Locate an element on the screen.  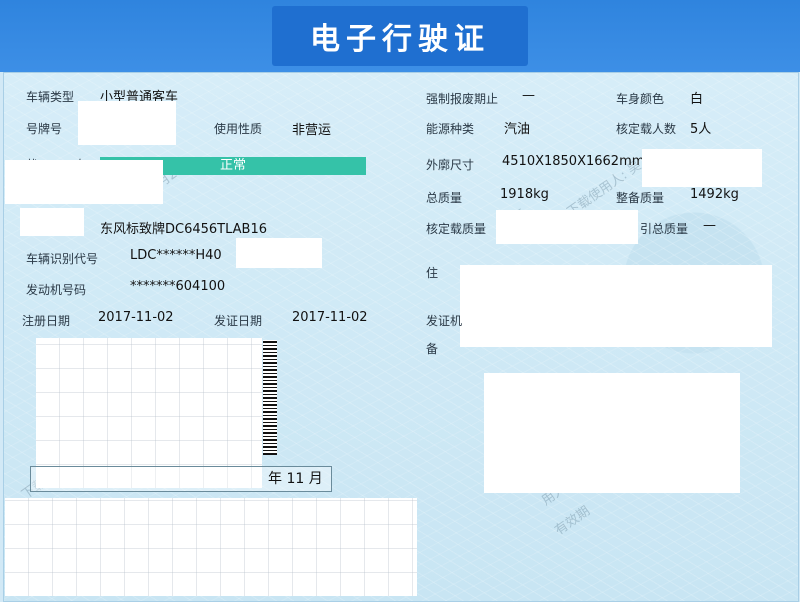
issuer-label: 发证机 is located at coordinates (444, 321).